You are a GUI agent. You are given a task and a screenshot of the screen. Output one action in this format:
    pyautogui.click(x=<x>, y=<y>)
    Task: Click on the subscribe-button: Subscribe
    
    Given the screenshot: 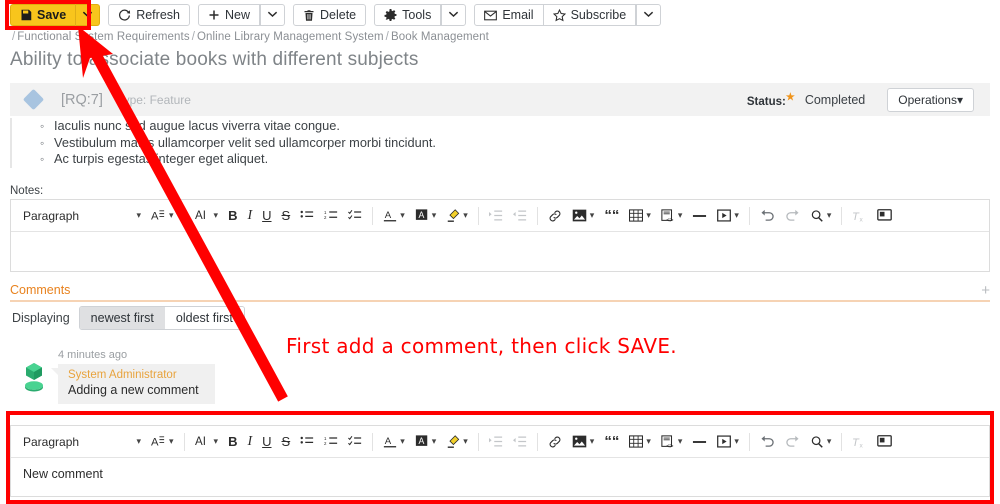 What is the action you would take?
    pyautogui.click(x=590, y=15)
    